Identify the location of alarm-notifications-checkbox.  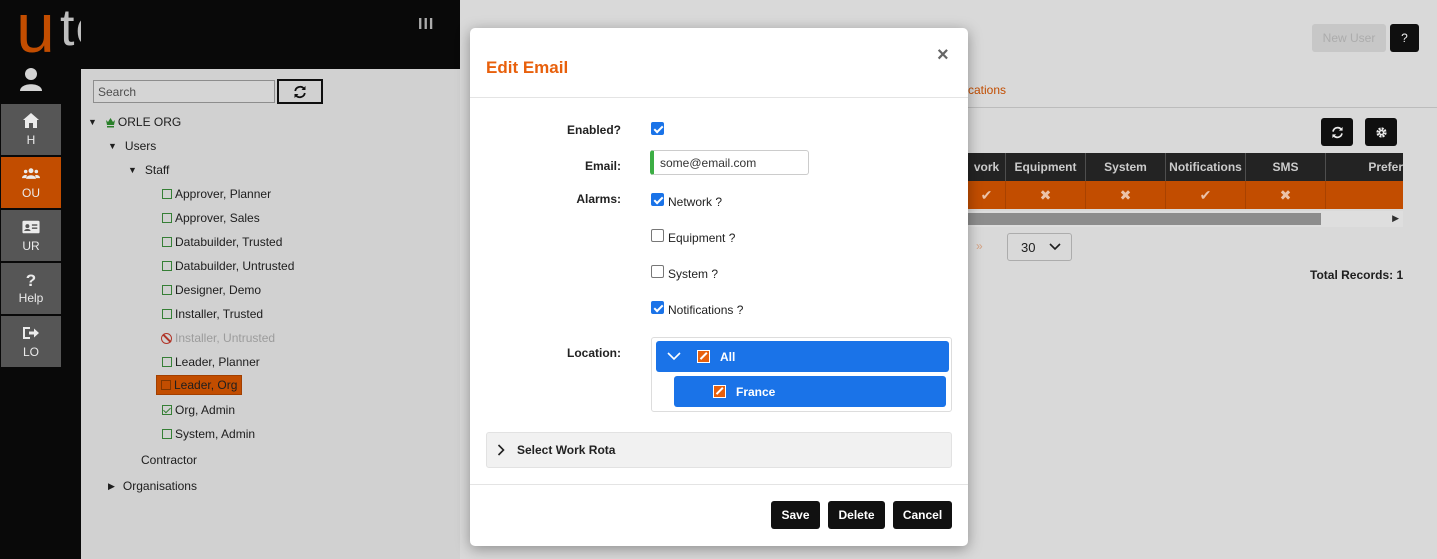
(657, 307).